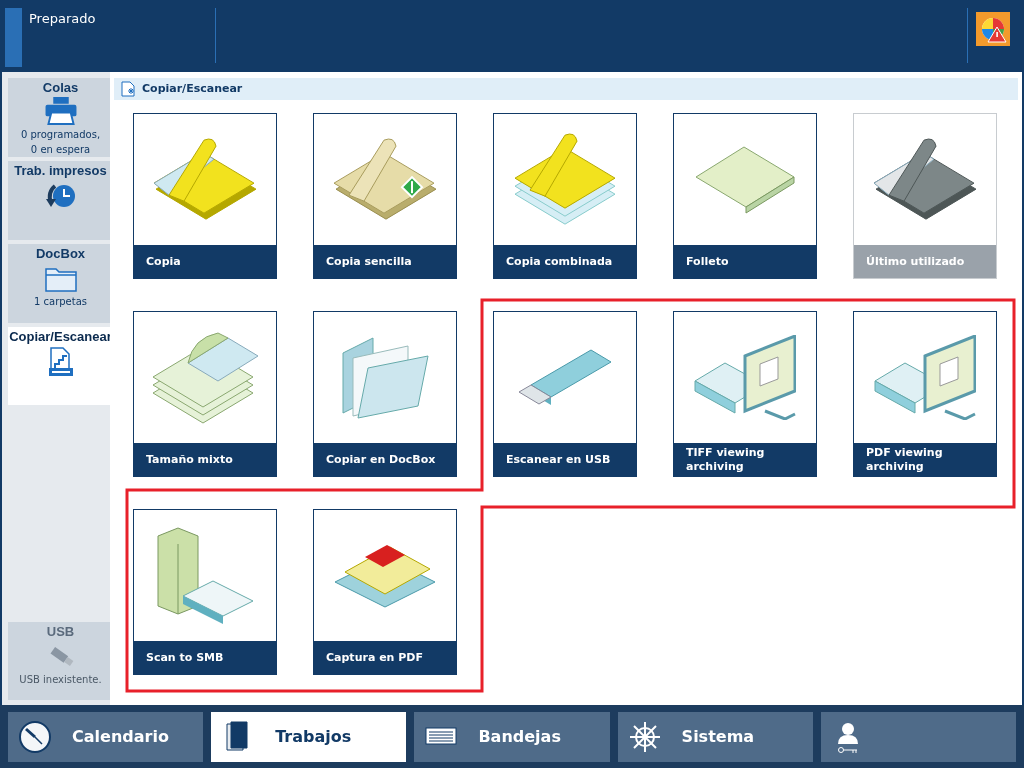 This screenshot has width=1024, height=768. I want to click on function-tile: Tamaño mixto, so click(205, 394).